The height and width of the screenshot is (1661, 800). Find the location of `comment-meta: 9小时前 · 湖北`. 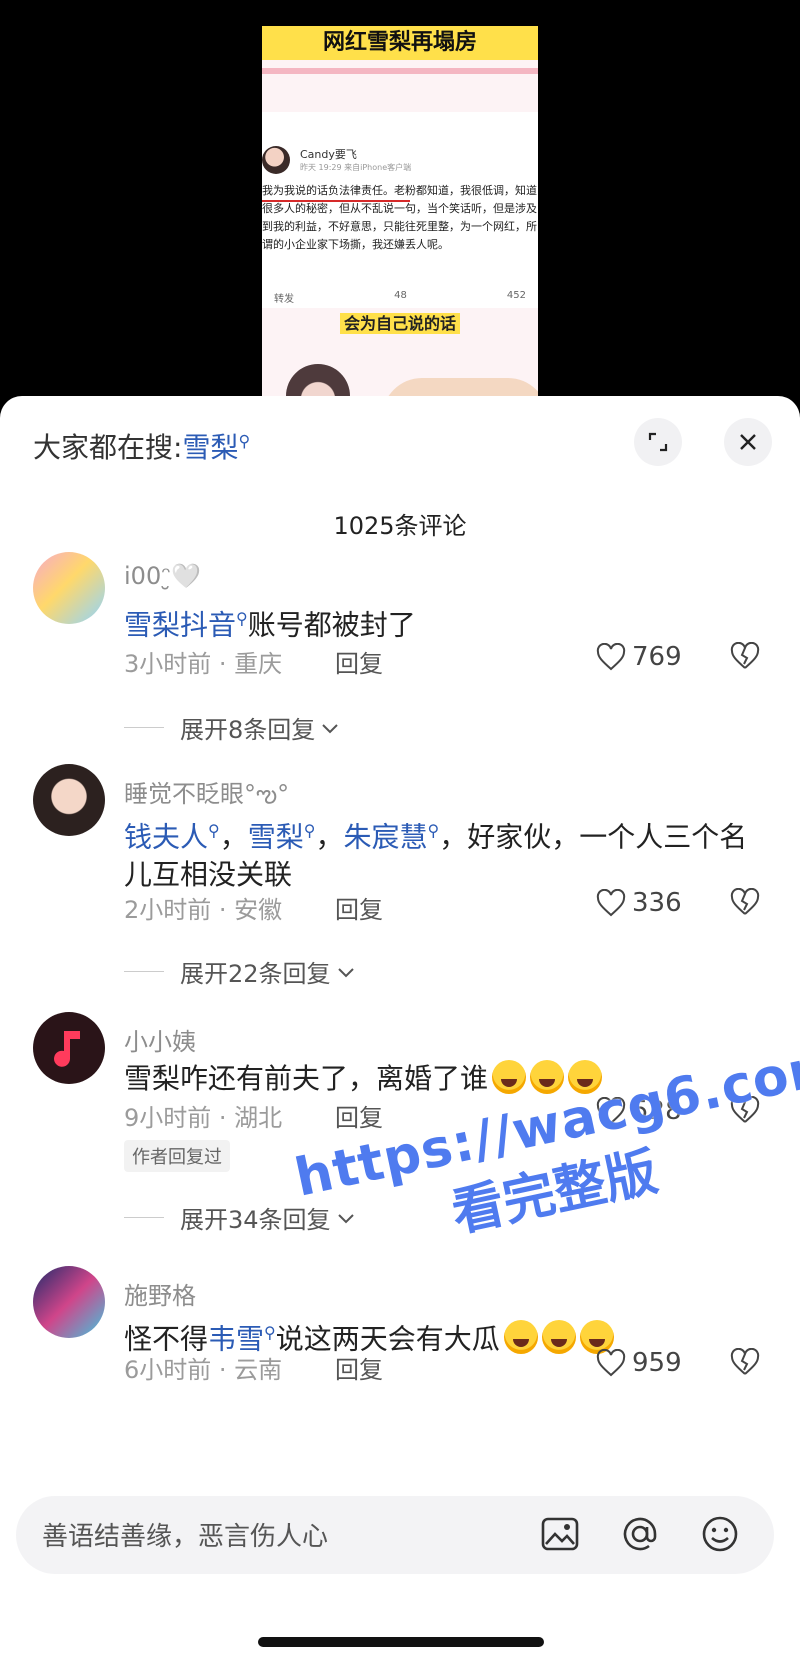

comment-meta: 9小时前 · 湖北 is located at coordinates (203, 1118).